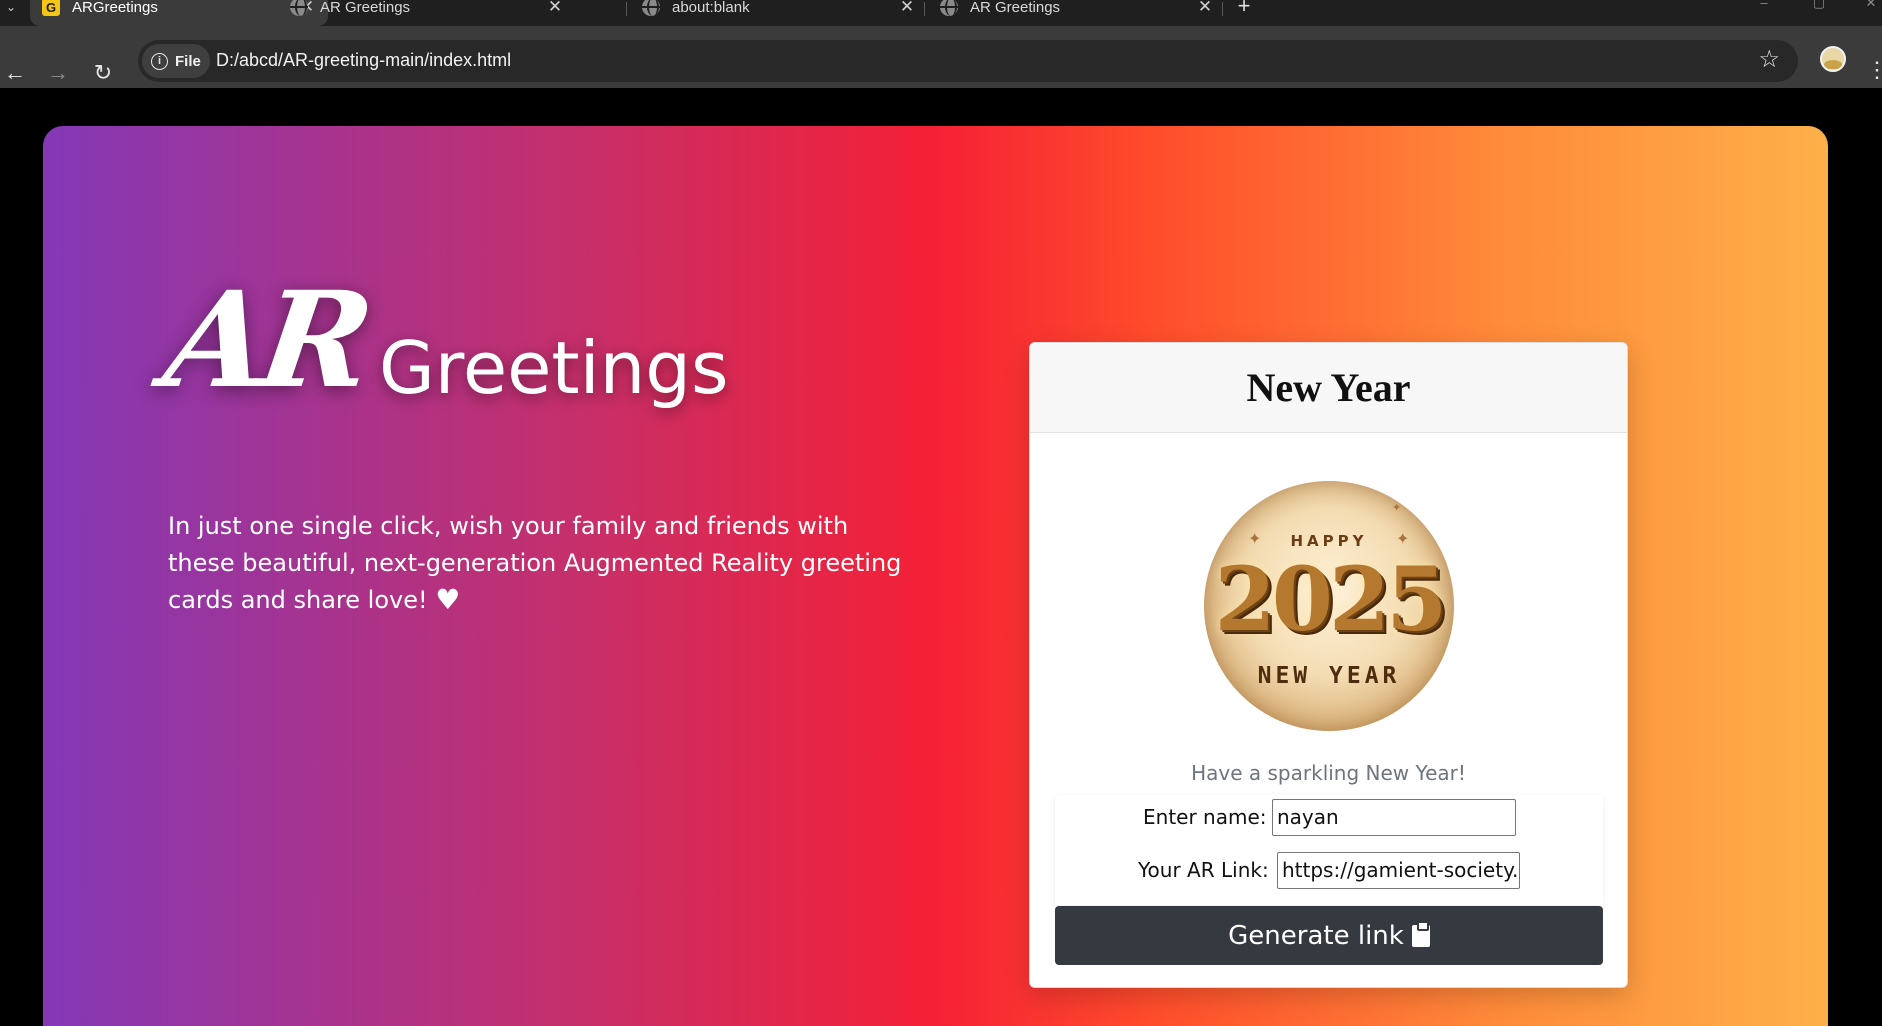  Describe the element at coordinates (363, 60) in the screenshot. I see `url-text: D:/abcd/AR-greeting-main/index.html` at that location.